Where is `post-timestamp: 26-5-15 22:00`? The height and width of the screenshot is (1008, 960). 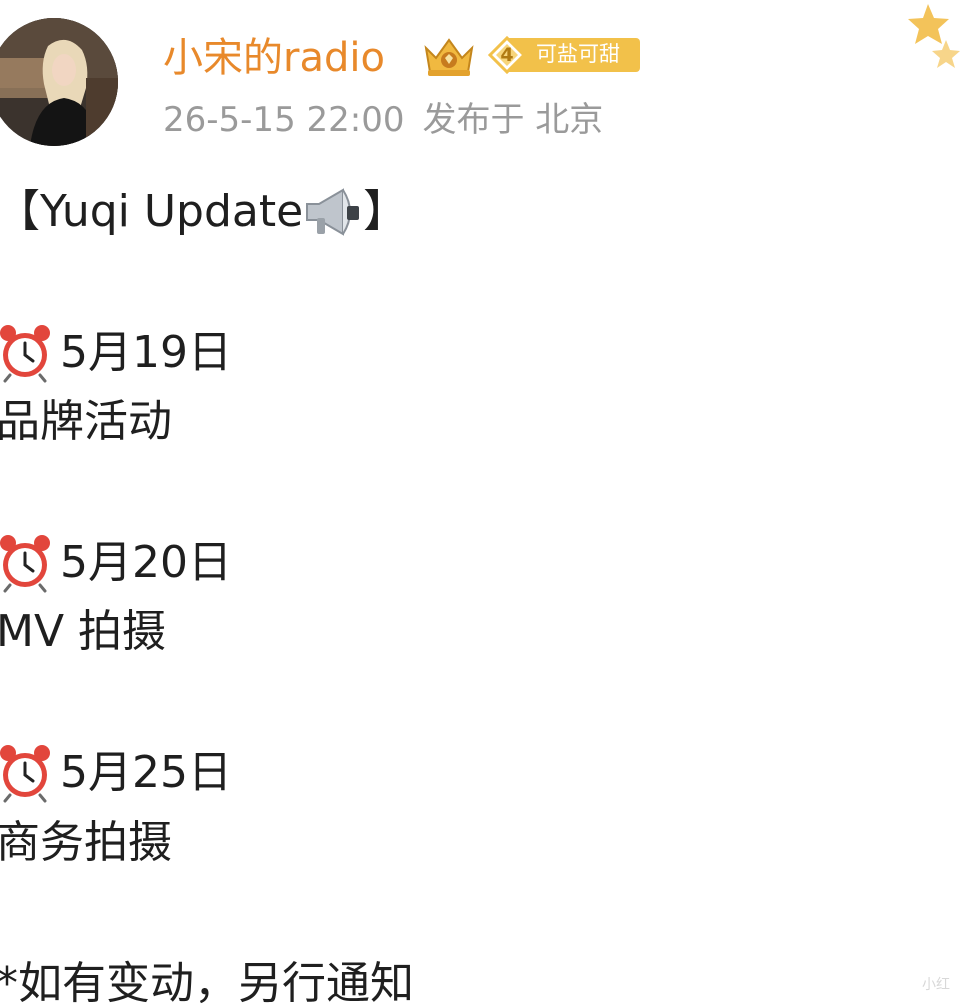
post-timestamp: 26-5-15 22:00 is located at coordinates (284, 120).